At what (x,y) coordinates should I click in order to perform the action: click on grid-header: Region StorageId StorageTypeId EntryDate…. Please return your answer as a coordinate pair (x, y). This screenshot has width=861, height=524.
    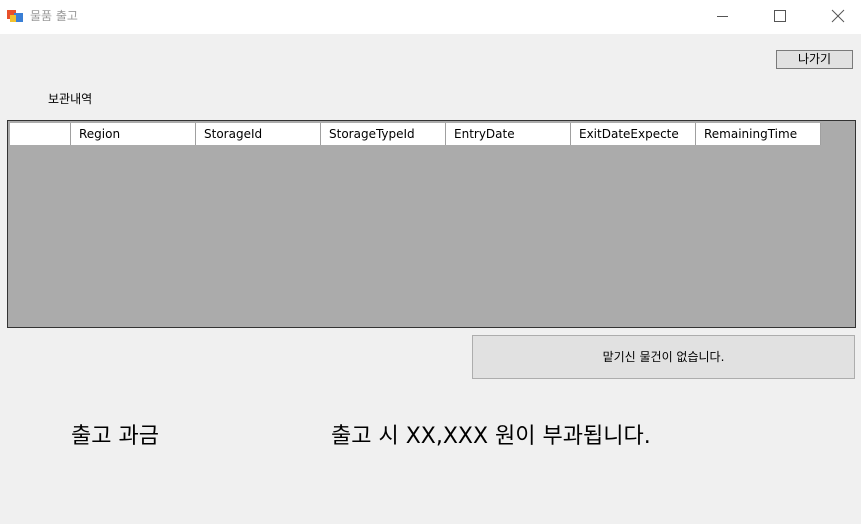
    Looking at the image, I should click on (415, 134).